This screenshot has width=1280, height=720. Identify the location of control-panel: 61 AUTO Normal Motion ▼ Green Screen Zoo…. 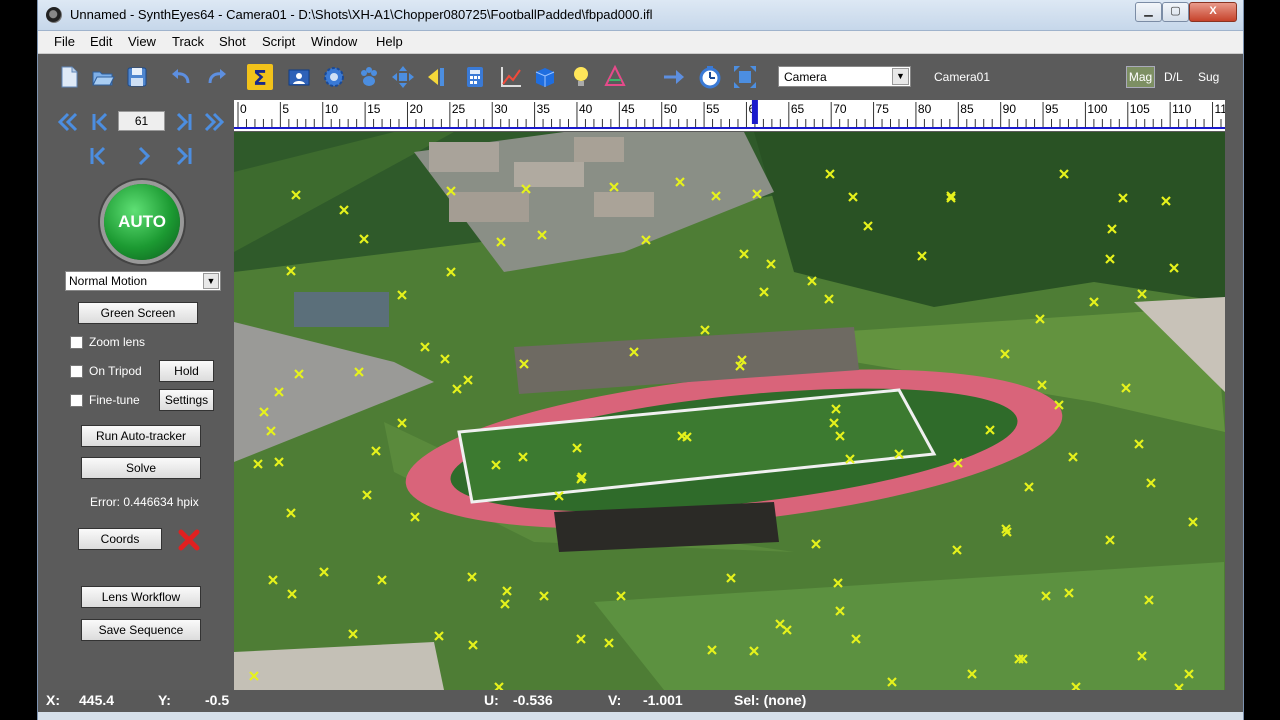
(135, 395).